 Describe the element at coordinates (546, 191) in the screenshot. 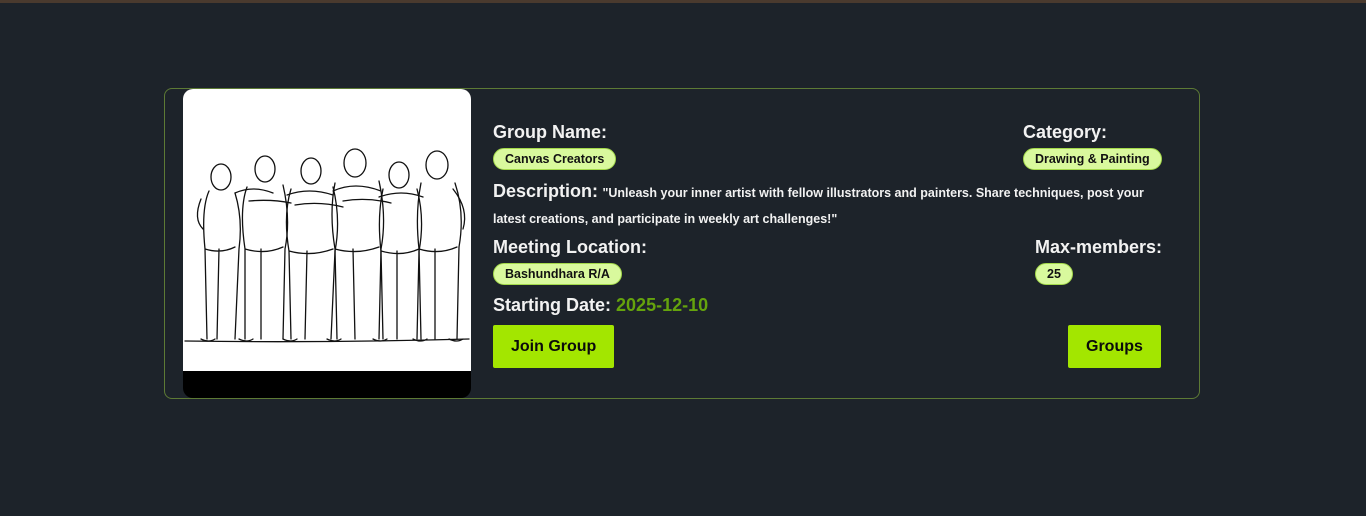

I see `description-label: Description:` at that location.